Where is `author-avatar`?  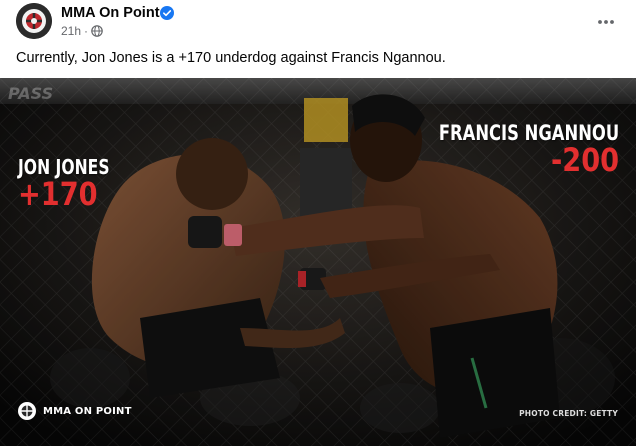
author-avatar is located at coordinates (34, 21).